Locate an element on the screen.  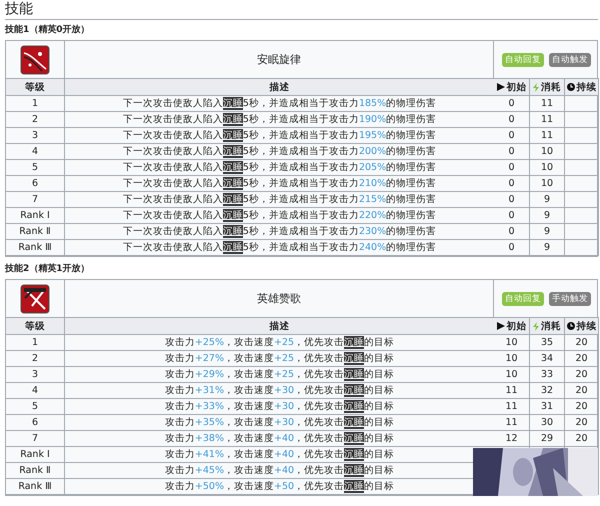
description-cell: 下一次攻击使敌人陷入沉睡5秒，并造成相当于攻击力 240%的物理伤害 is located at coordinates (279, 248).